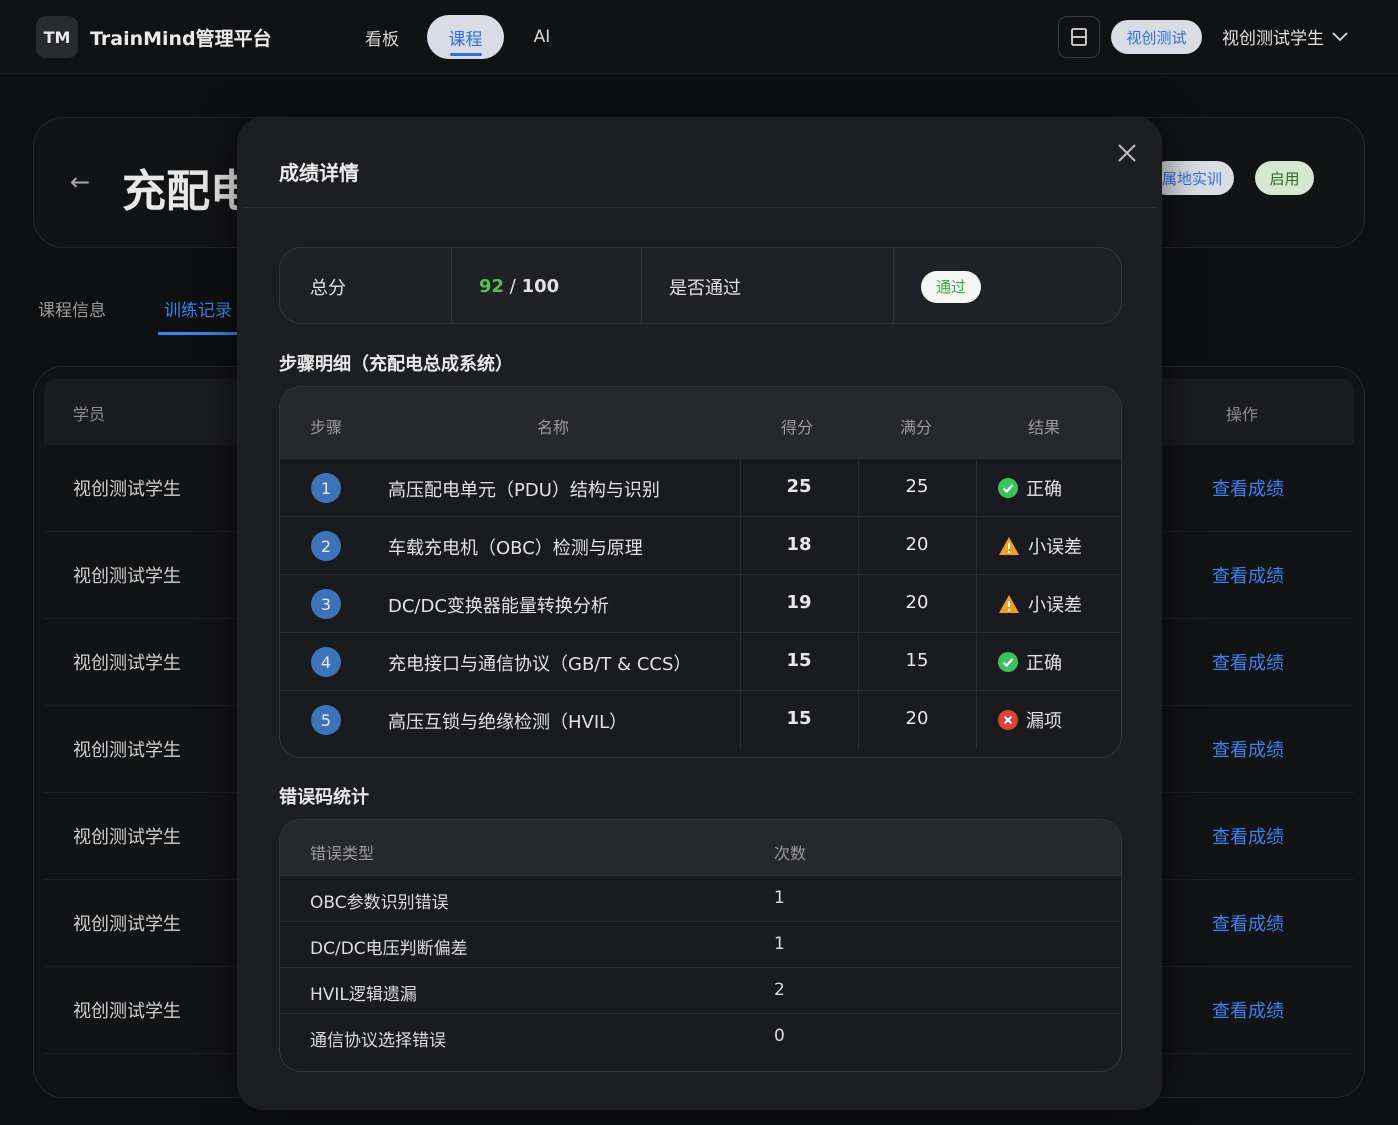 This screenshot has width=1398, height=1125. I want to click on error-row: DC/DC电压判断偏差 1, so click(700, 944).